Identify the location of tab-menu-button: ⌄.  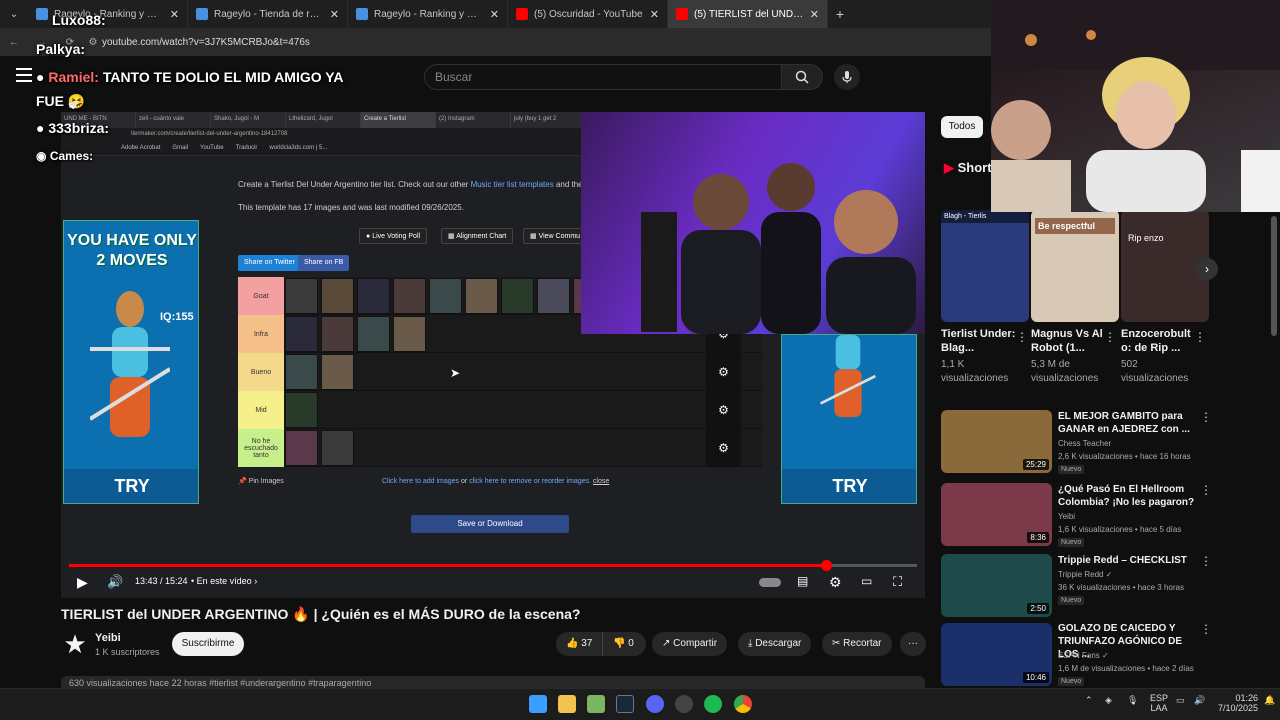
(14, 14).